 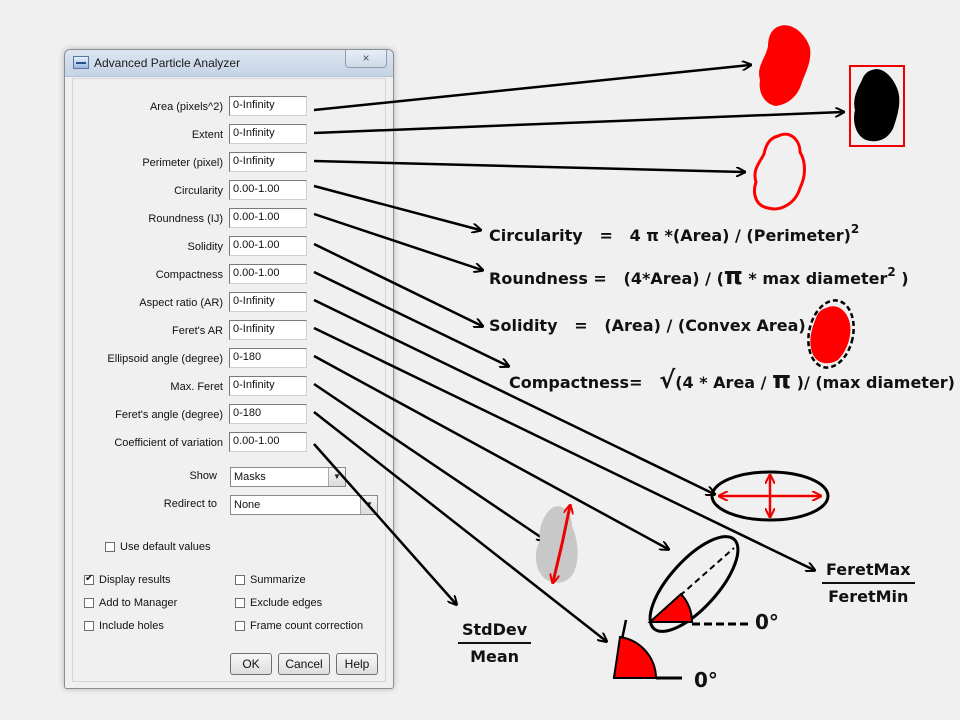 What do you see at coordinates (740, 235) in the screenshot?
I see `circularity-expression: 4 π *(Area) / (Perimeter)` at bounding box center [740, 235].